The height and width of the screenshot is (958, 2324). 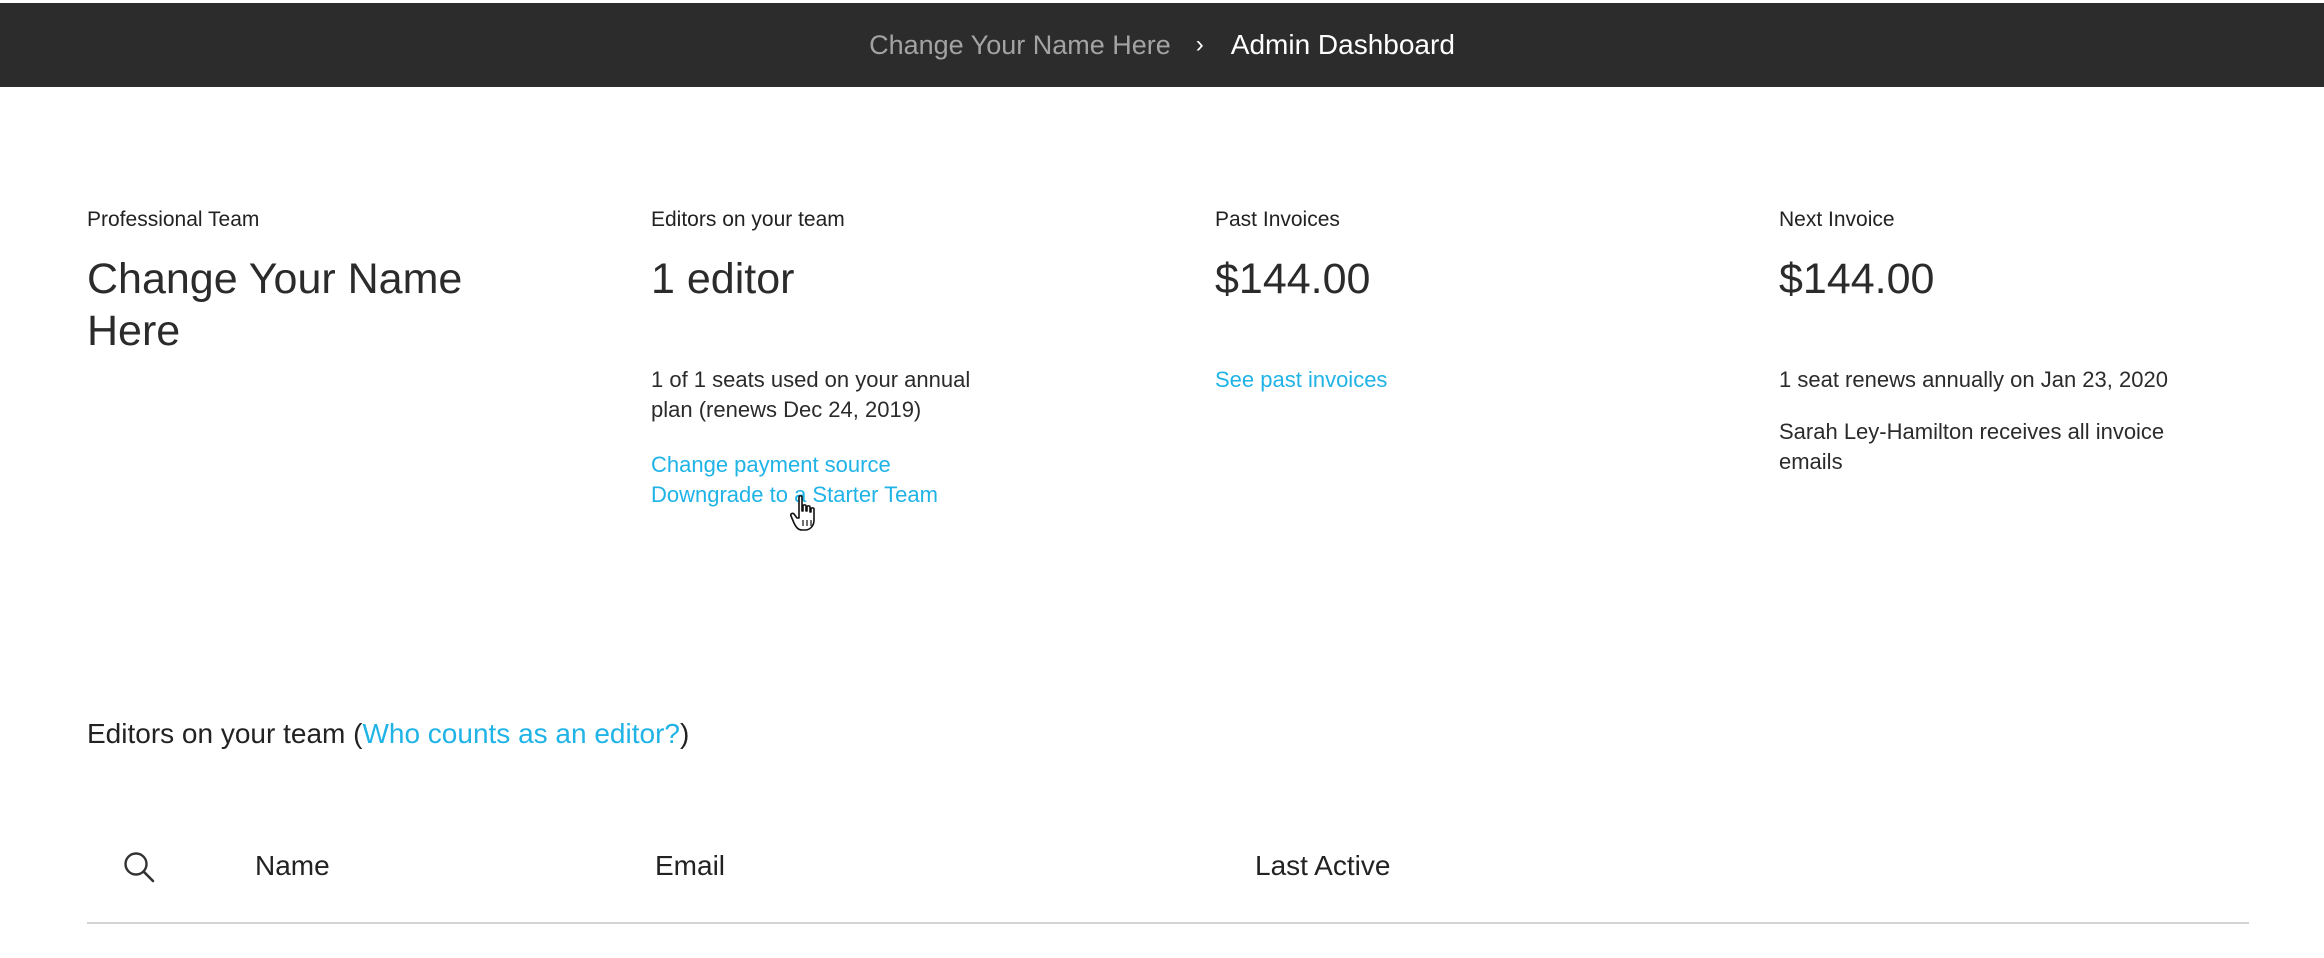 What do you see at coordinates (521, 733) in the screenshot?
I see `who-counts-as-editor-link: Who counts as an editor?` at bounding box center [521, 733].